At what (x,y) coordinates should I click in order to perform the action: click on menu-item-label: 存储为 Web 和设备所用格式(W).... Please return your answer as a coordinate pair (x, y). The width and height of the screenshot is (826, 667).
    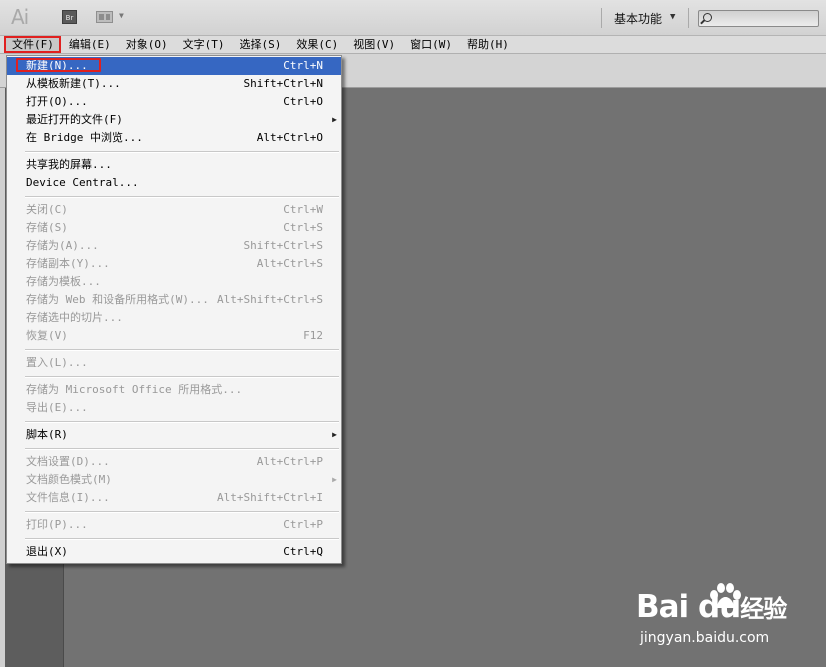
    Looking at the image, I should click on (117, 299).